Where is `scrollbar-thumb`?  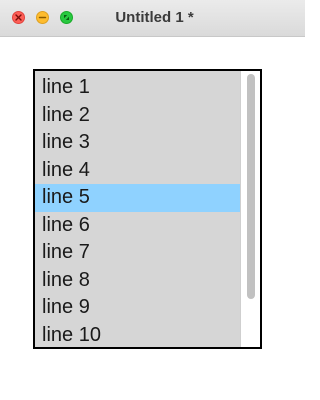 scrollbar-thumb is located at coordinates (251, 186).